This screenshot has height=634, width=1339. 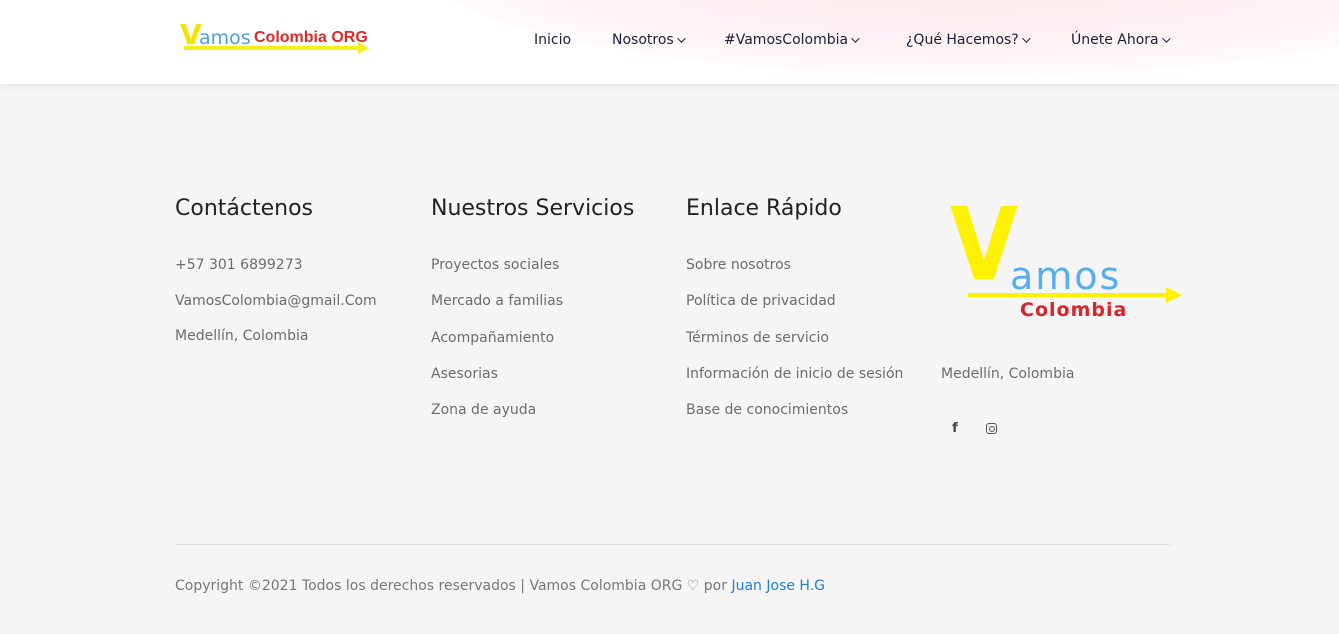 What do you see at coordinates (786, 40) in the screenshot?
I see `nav-item-label: #VamosColombia` at bounding box center [786, 40].